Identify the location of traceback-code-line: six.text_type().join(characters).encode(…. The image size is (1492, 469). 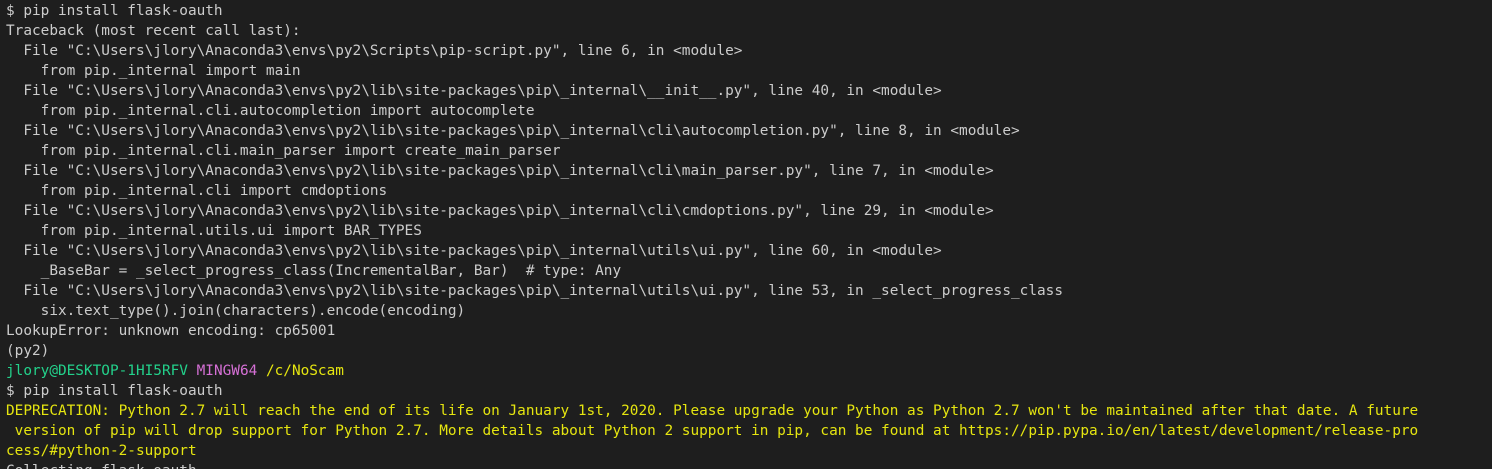
(236, 311).